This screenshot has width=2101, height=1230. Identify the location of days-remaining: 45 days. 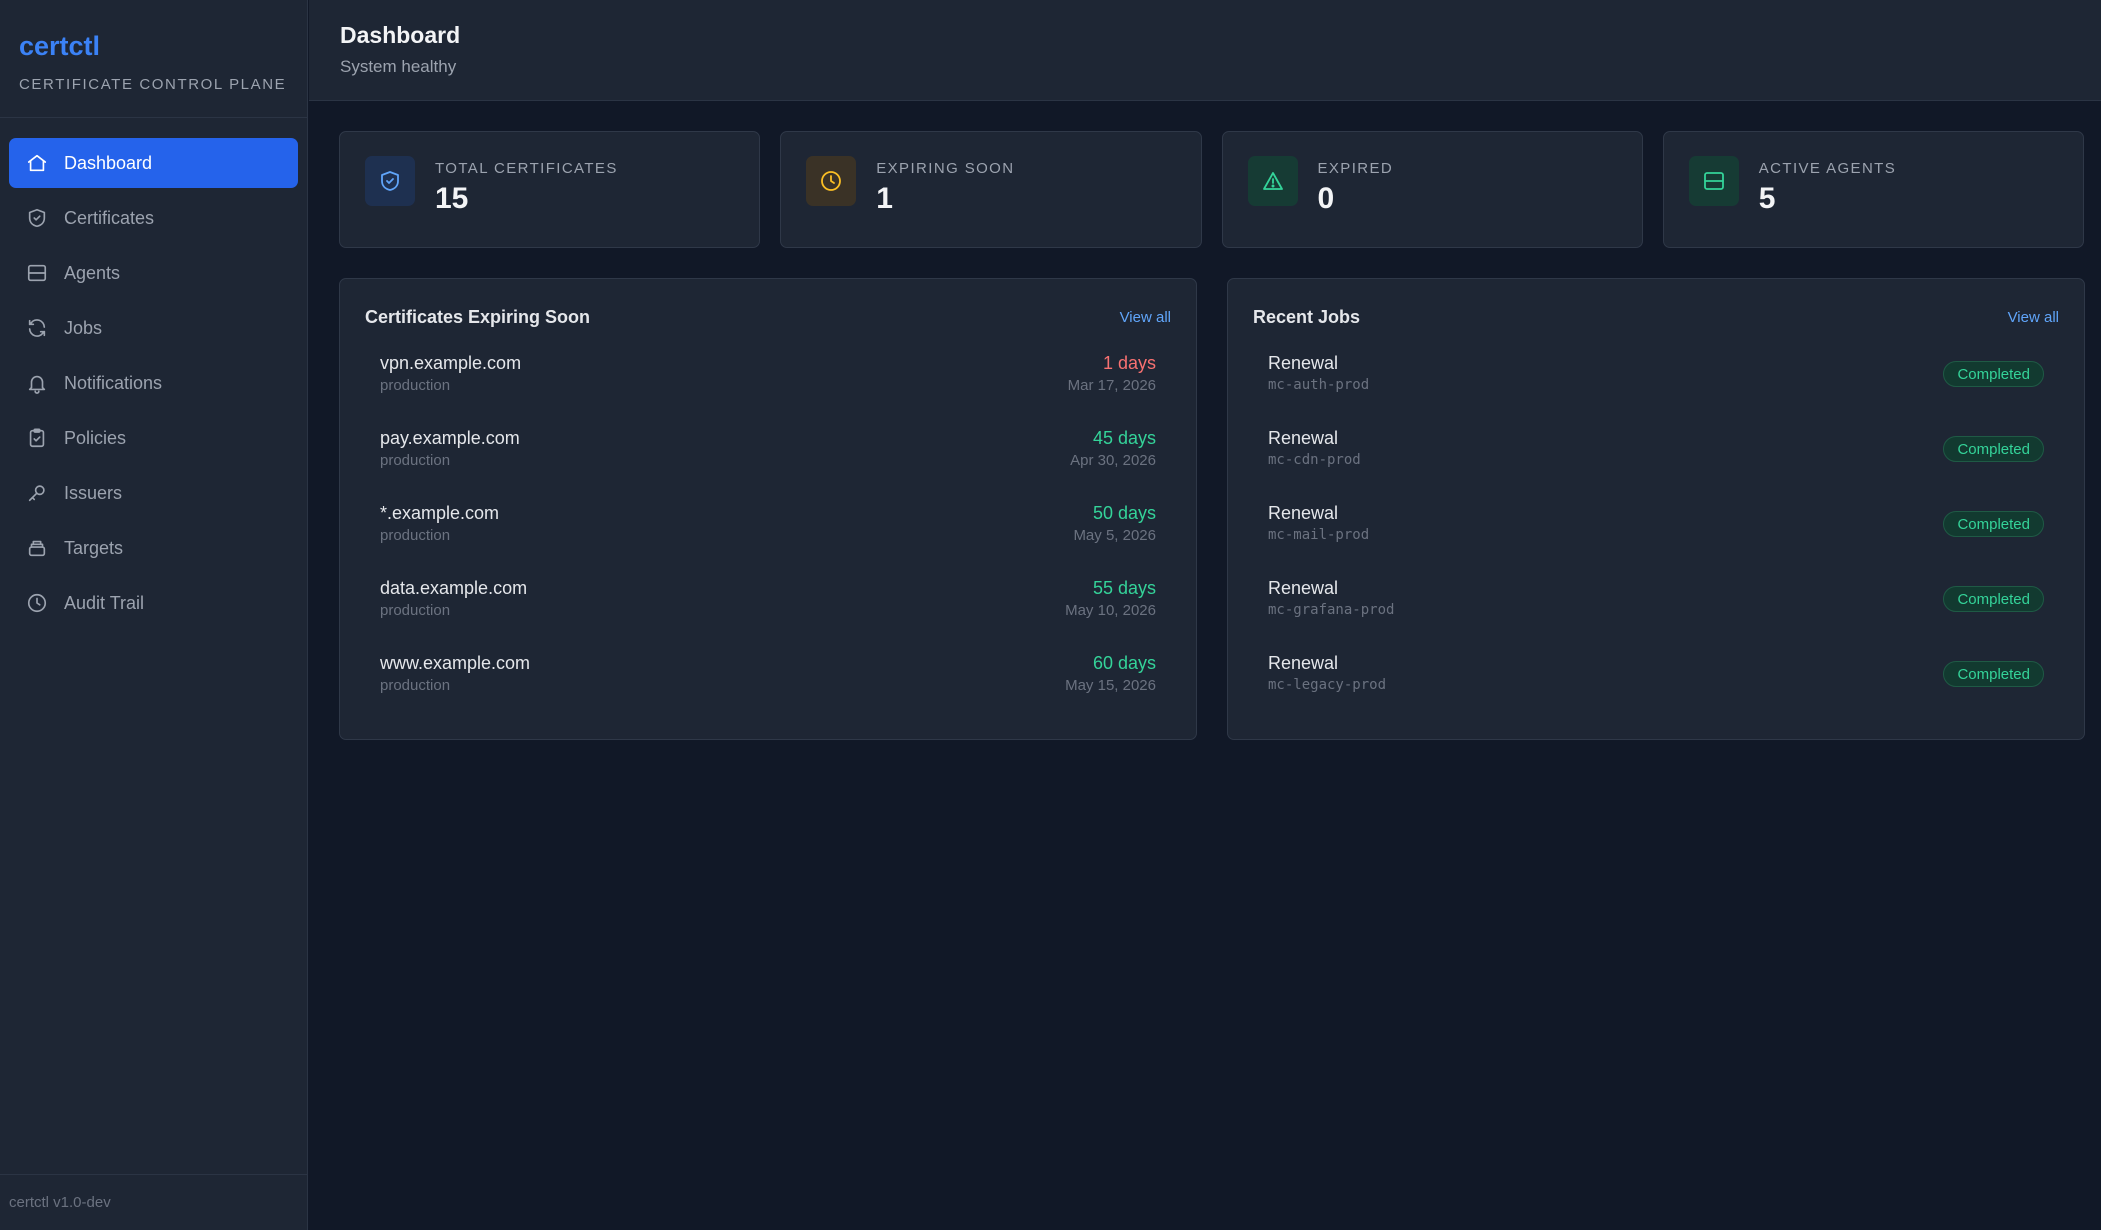
(1124, 438).